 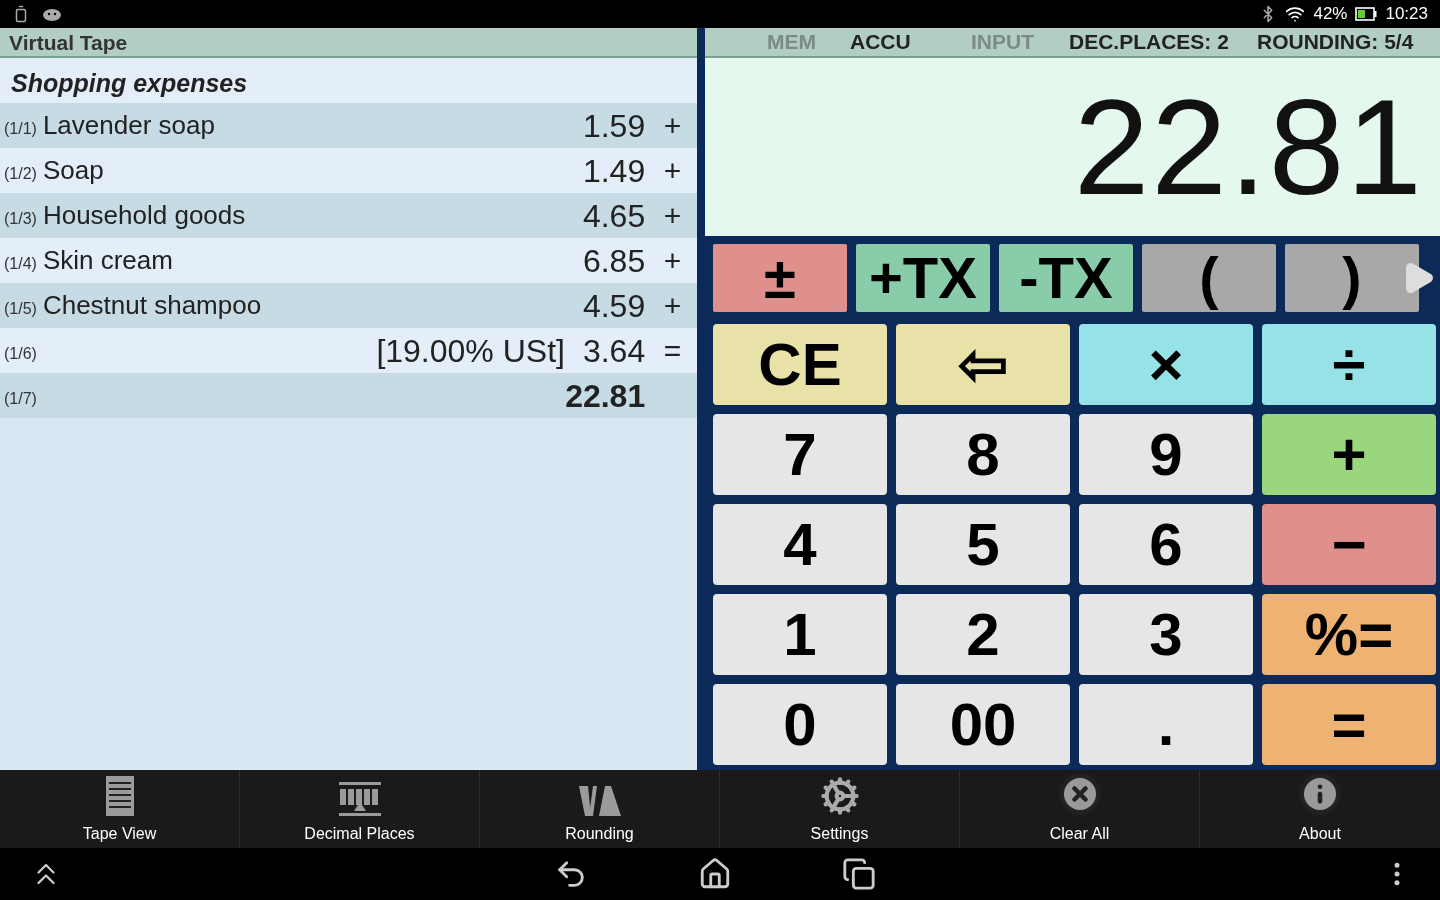 What do you see at coordinates (1330, 14) in the screenshot?
I see `battery-percent: 42%` at bounding box center [1330, 14].